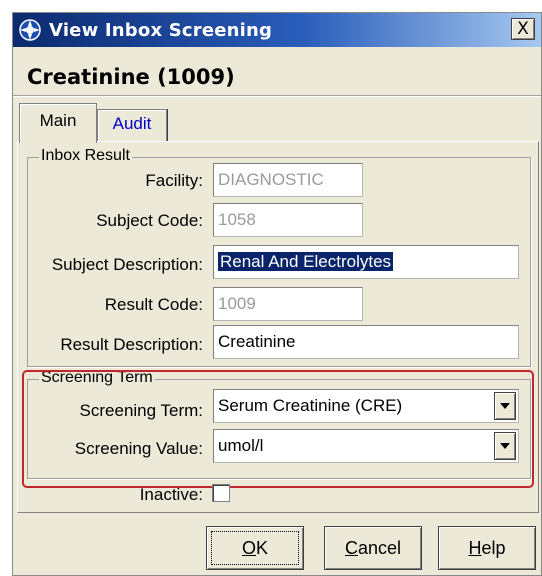 The height and width of the screenshot is (576, 542). Describe the element at coordinates (288, 220) in the screenshot. I see `subject-code-field: 1058` at that location.